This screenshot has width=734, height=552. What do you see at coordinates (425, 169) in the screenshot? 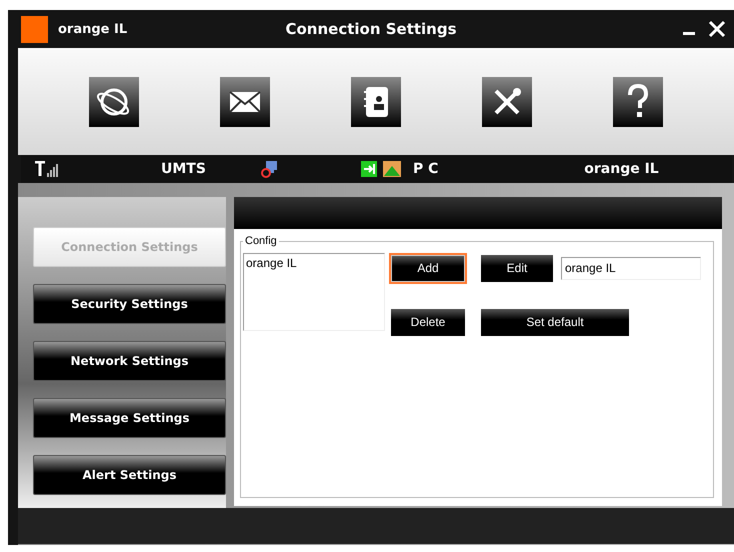
I see `connection-mode: P C` at bounding box center [425, 169].